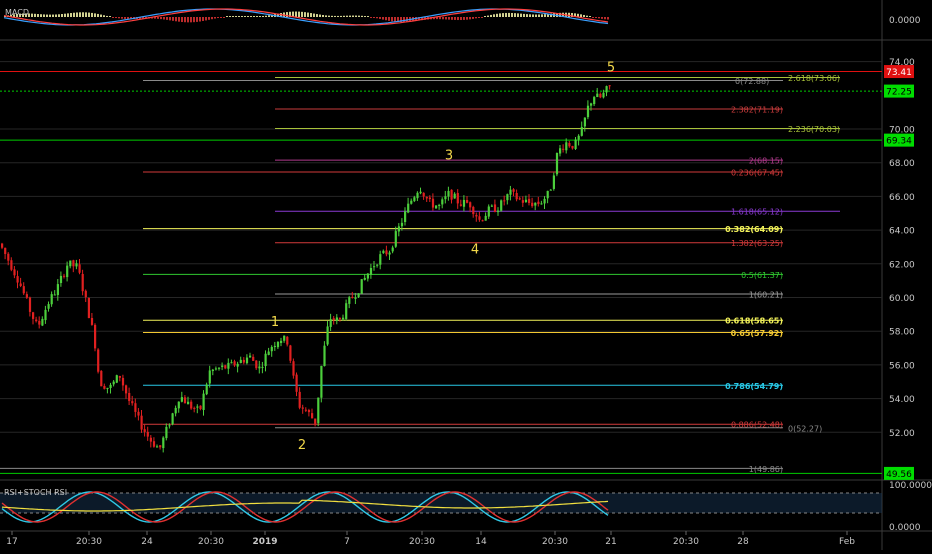 This screenshot has width=932, height=554. I want to click on fib-level-label: 0.618(58.65), so click(754, 321).